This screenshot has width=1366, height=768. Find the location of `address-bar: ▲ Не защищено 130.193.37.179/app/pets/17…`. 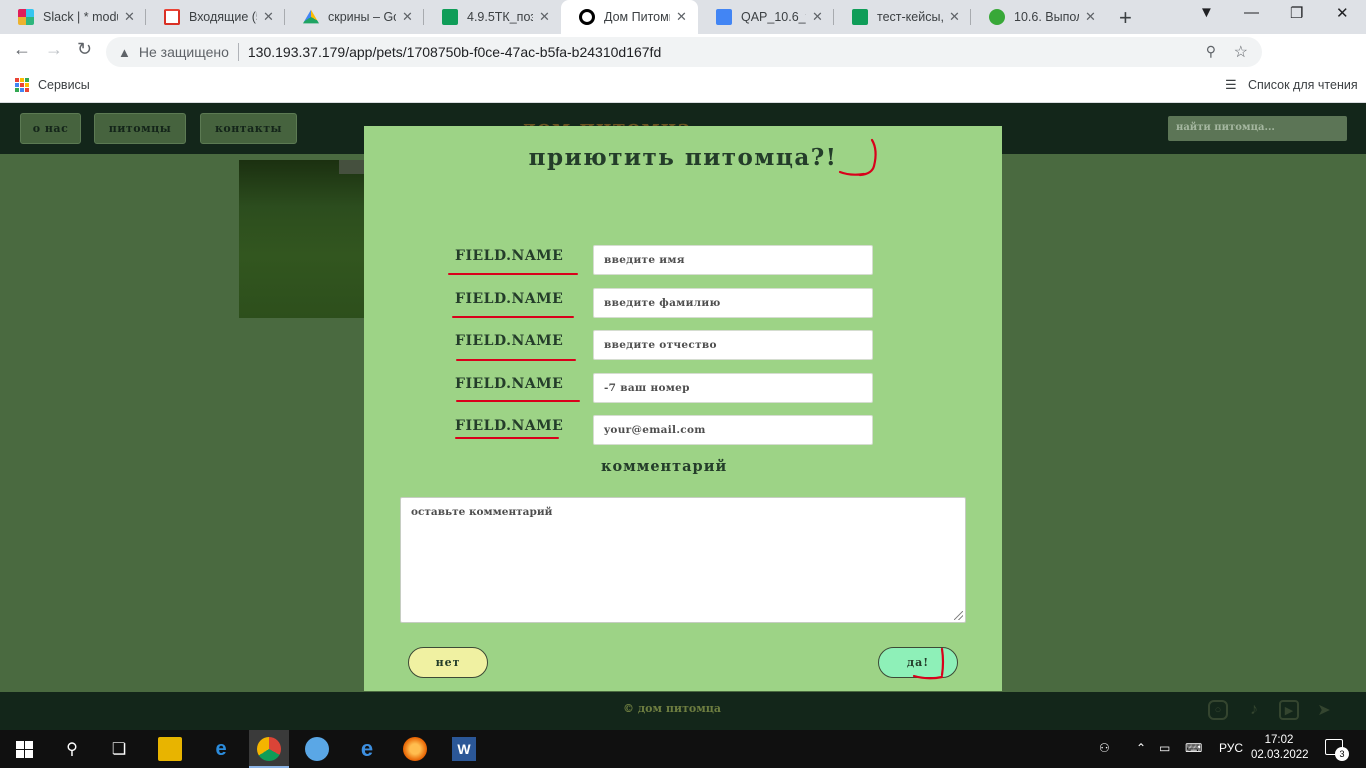

address-bar: ▲ Не защищено 130.193.37.179/app/pets/17… is located at coordinates (684, 52).